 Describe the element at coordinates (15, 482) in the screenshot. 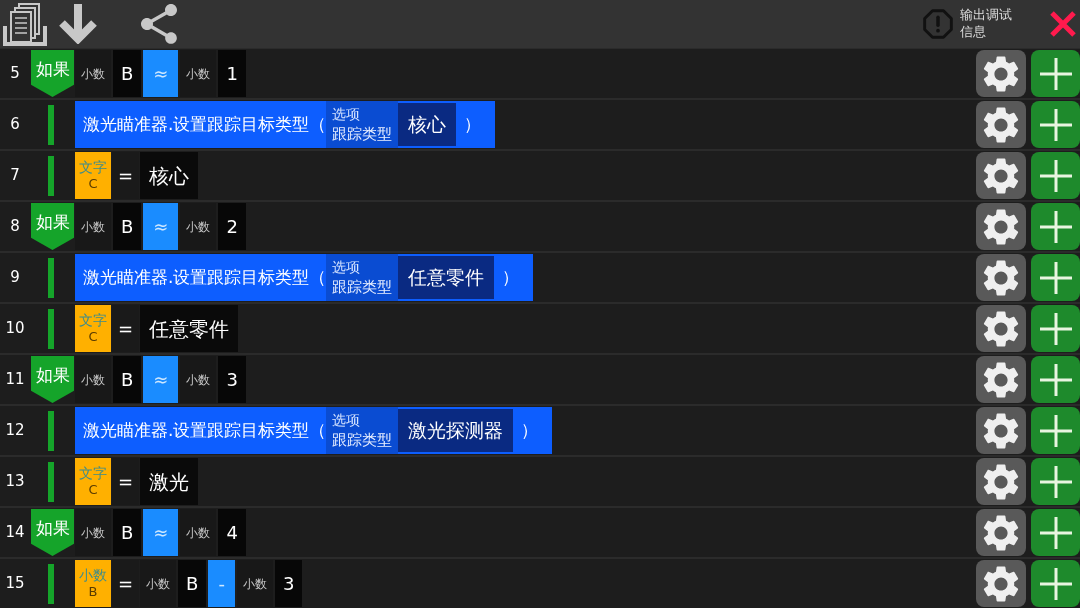

I see `line-number: 13` at that location.